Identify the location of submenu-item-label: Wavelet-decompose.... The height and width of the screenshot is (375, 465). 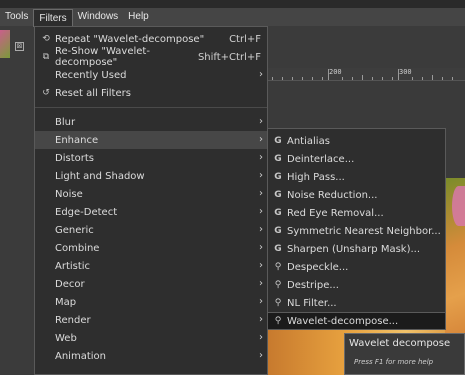
(343, 321).